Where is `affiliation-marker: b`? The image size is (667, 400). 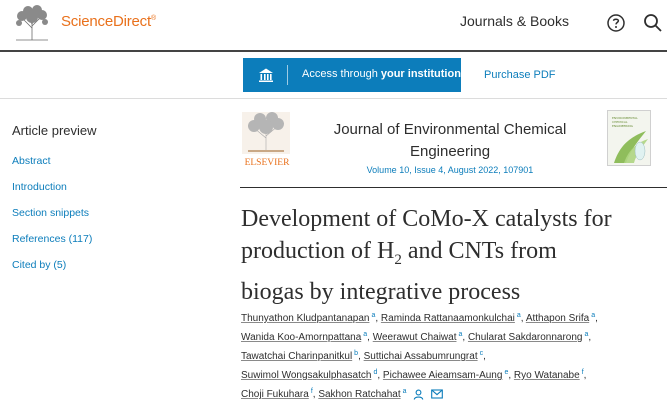 affiliation-marker: b is located at coordinates (356, 353).